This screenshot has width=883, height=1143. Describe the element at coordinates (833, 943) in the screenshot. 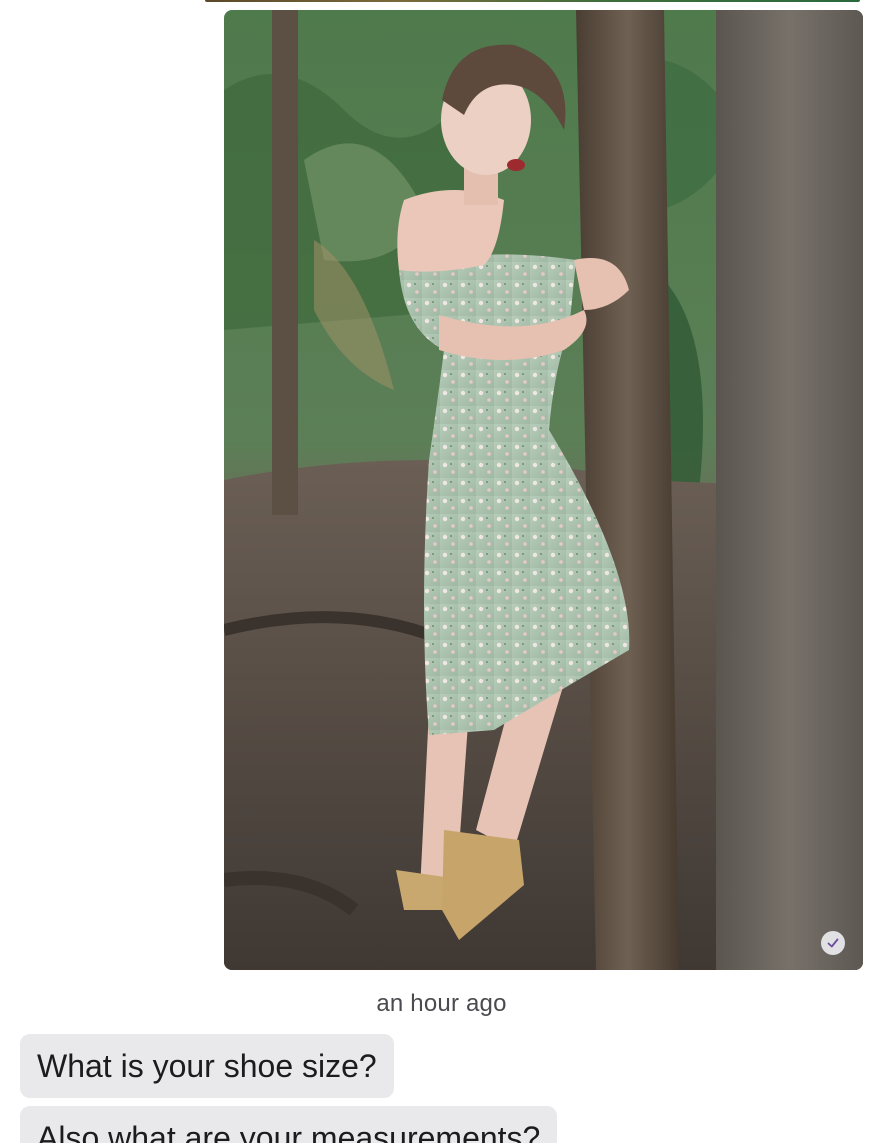

I see `checkmark-read-icon` at that location.